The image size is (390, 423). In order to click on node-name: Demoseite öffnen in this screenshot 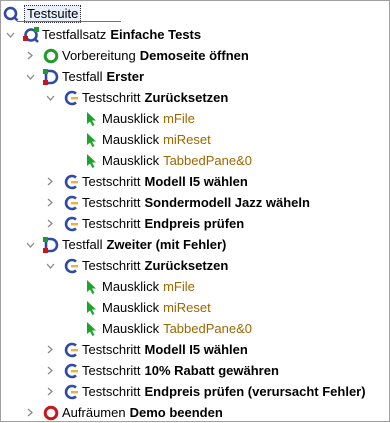, I will do `click(194, 55)`.